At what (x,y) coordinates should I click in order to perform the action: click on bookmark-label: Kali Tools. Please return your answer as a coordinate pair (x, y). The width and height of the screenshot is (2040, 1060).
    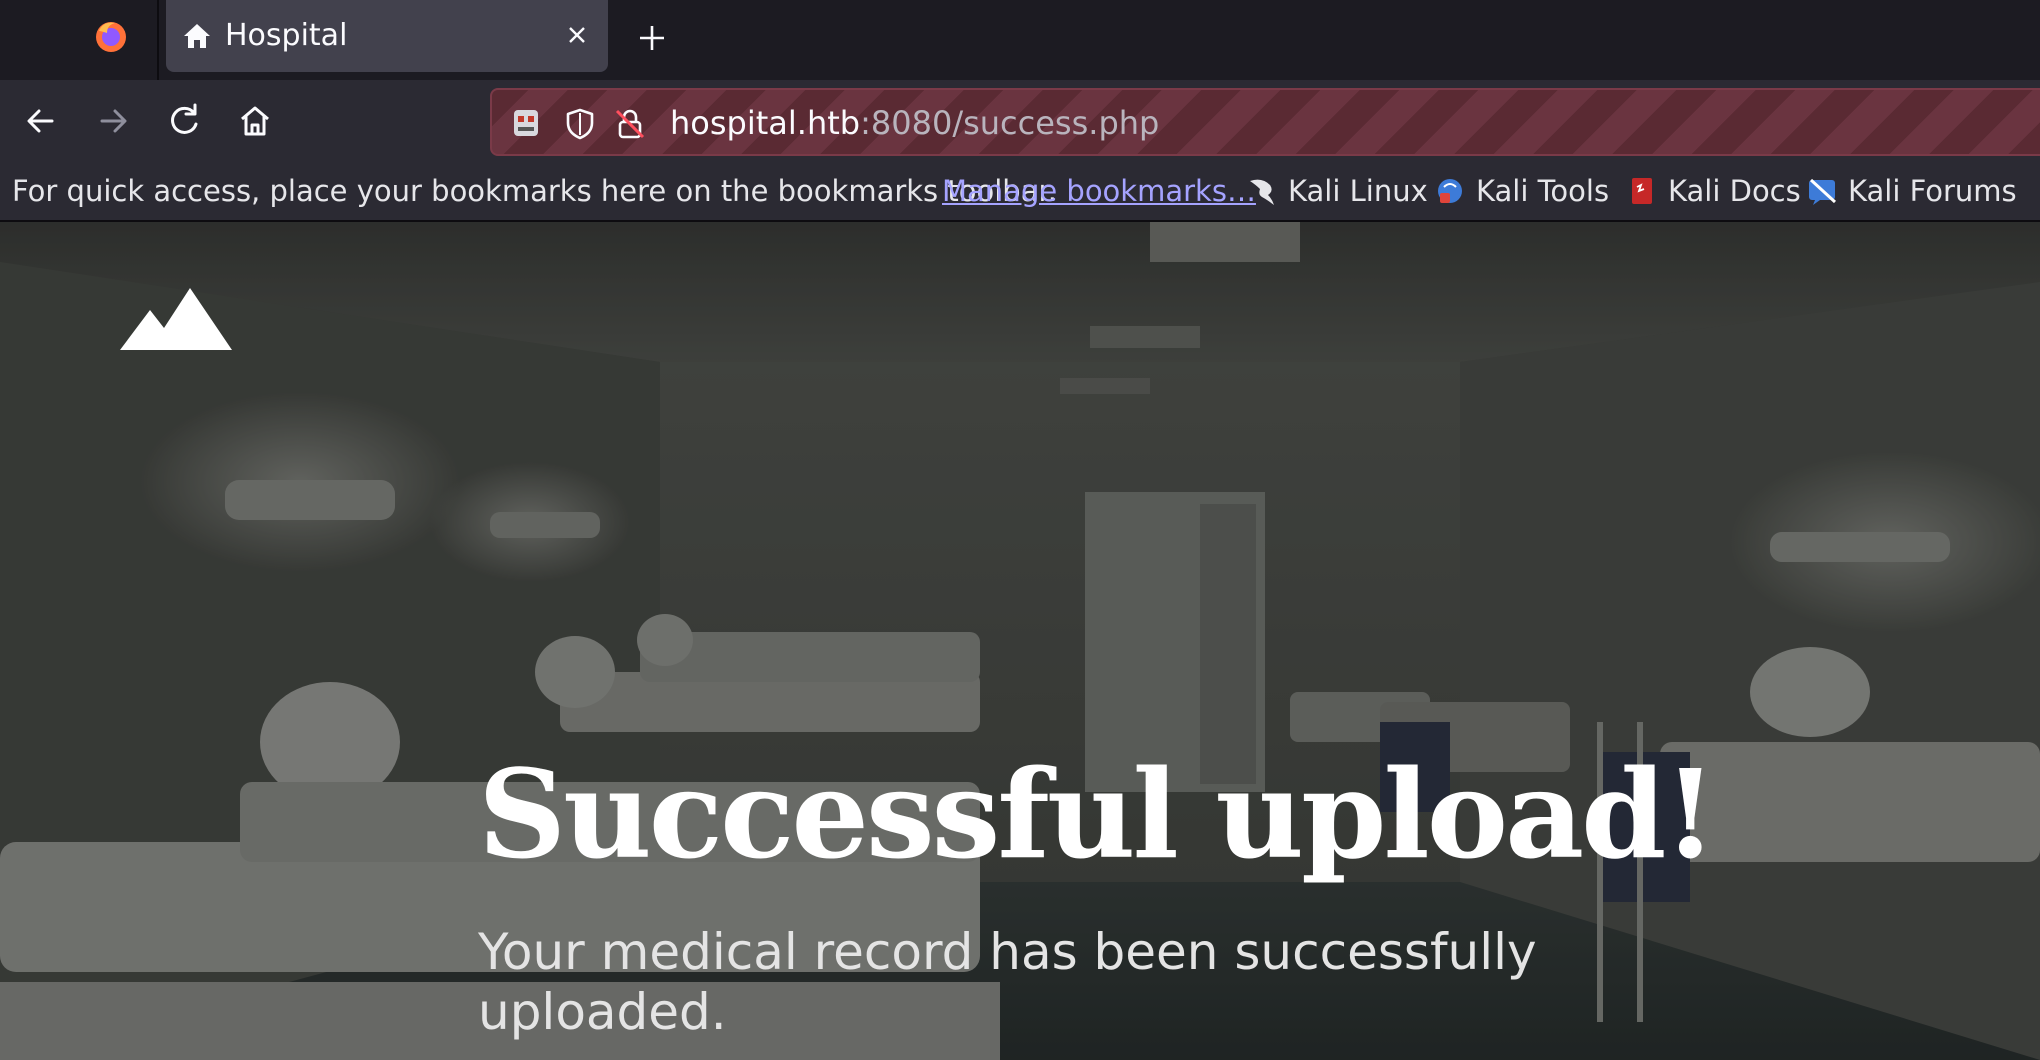
    Looking at the image, I should click on (1543, 191).